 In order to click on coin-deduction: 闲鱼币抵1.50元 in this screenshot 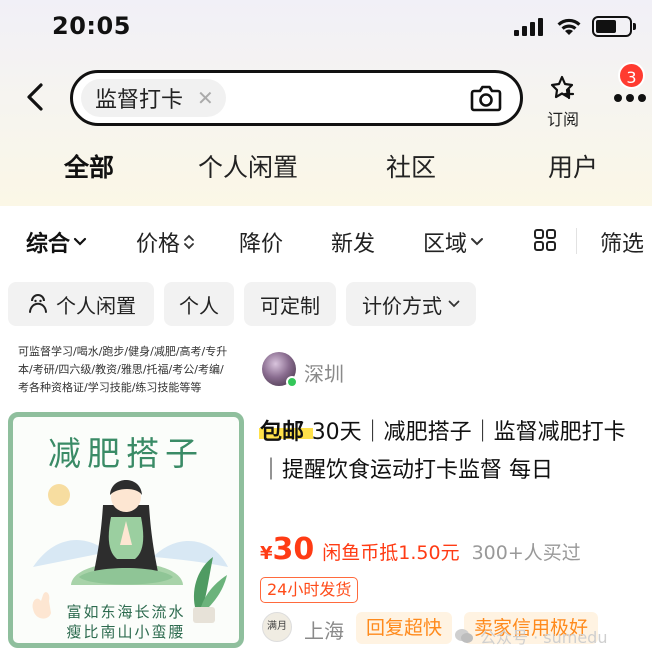, I will do `click(391, 553)`.